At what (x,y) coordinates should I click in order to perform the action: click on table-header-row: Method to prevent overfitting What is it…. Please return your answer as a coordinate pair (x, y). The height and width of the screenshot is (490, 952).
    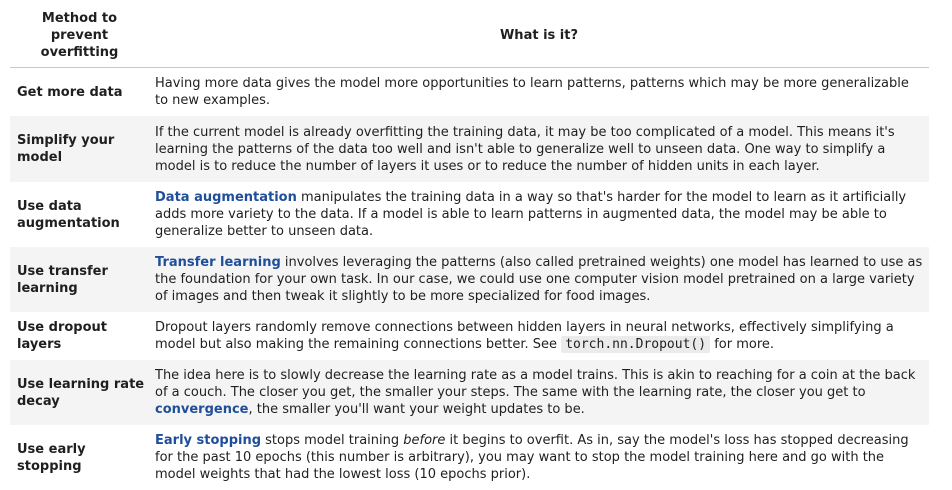
    Looking at the image, I should click on (469, 37).